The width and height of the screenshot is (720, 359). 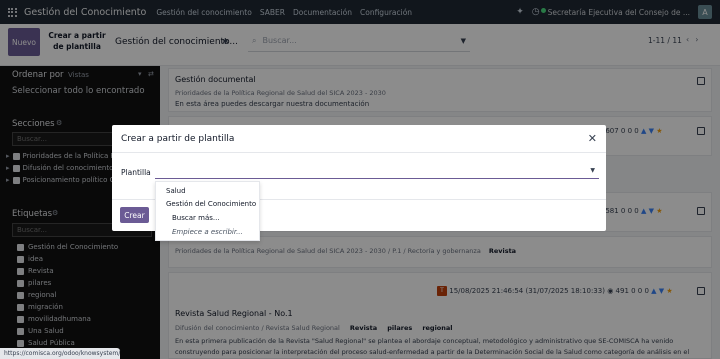 I want to click on dialog-header: Crear a partir de plantilla ✕, so click(x=359, y=139).